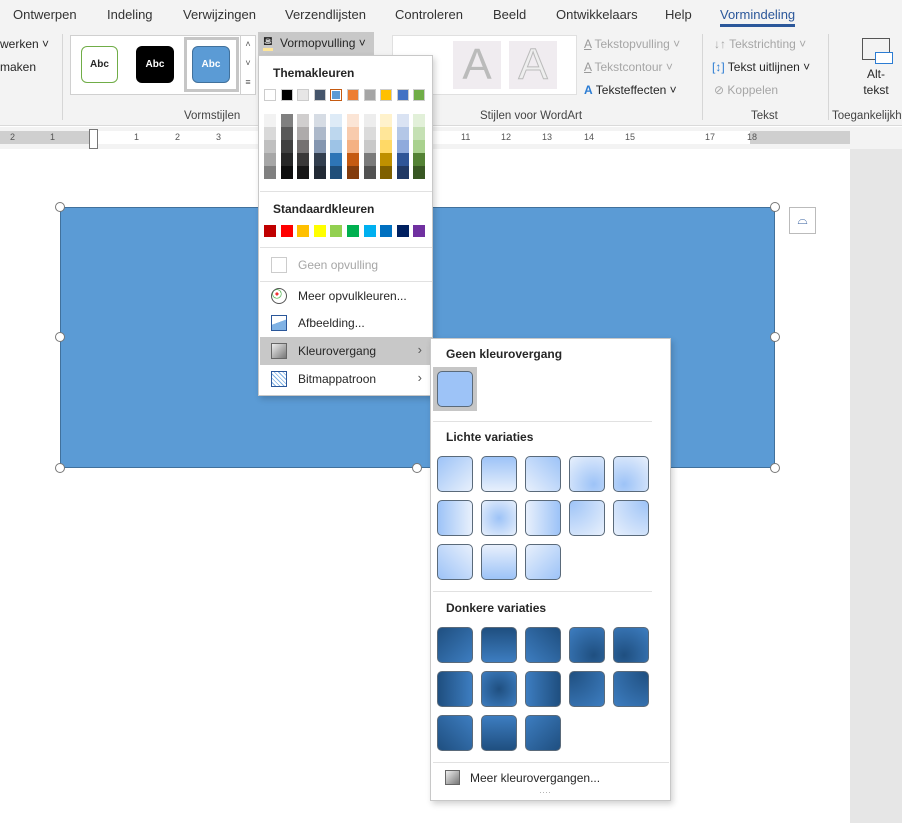 Image resolution: width=902 pixels, height=823 pixels. I want to click on tab-controleren: Controleren, so click(429, 14).